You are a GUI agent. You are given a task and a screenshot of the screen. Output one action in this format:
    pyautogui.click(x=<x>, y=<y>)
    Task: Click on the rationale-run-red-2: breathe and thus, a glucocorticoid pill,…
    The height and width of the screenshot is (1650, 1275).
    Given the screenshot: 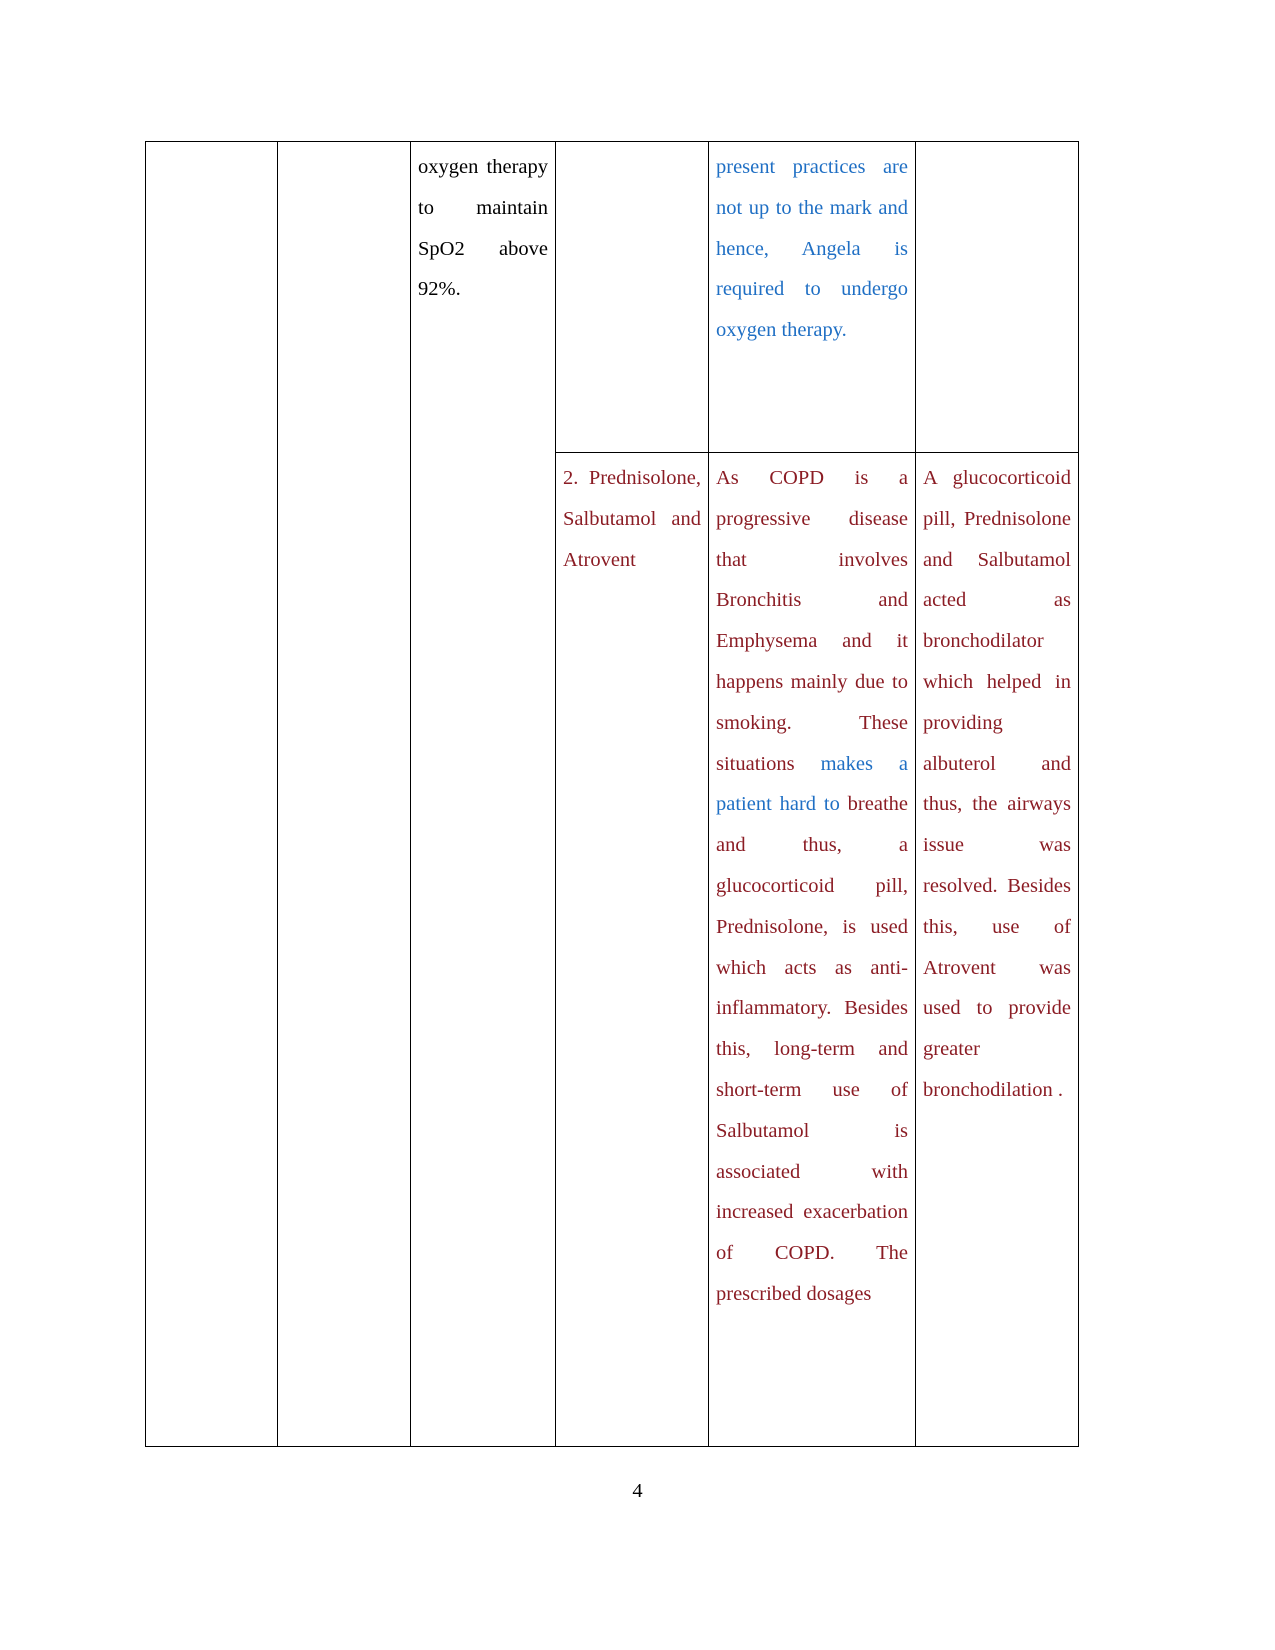 What is the action you would take?
    pyautogui.click(x=812, y=1049)
    